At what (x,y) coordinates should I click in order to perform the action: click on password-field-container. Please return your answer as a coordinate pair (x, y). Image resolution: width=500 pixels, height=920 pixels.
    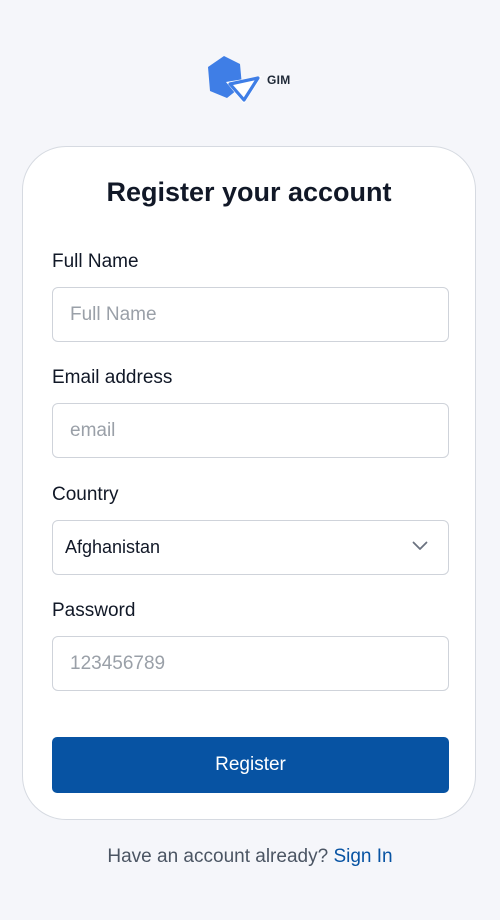
    Looking at the image, I should click on (250, 663).